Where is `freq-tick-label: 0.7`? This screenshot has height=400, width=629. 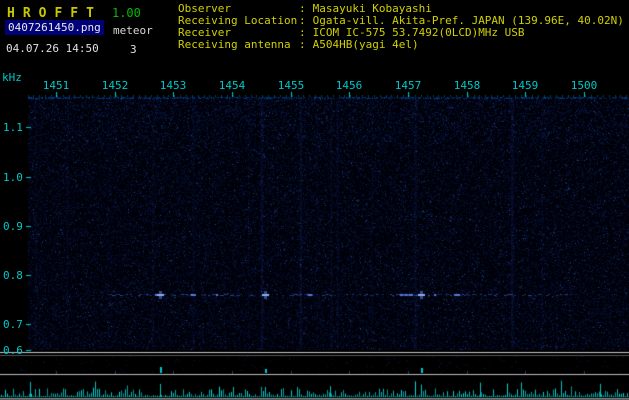
freq-tick-label: 0.7 is located at coordinates (13, 324).